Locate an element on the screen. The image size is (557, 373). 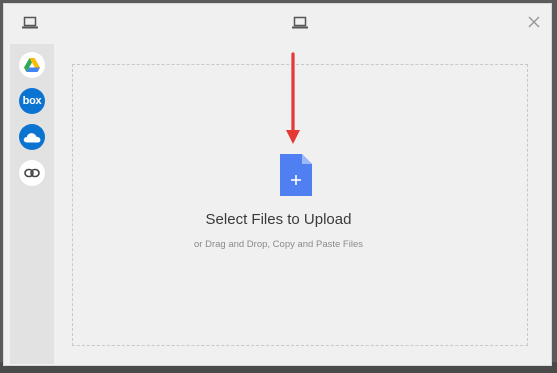
link-icon is located at coordinates (32, 173).